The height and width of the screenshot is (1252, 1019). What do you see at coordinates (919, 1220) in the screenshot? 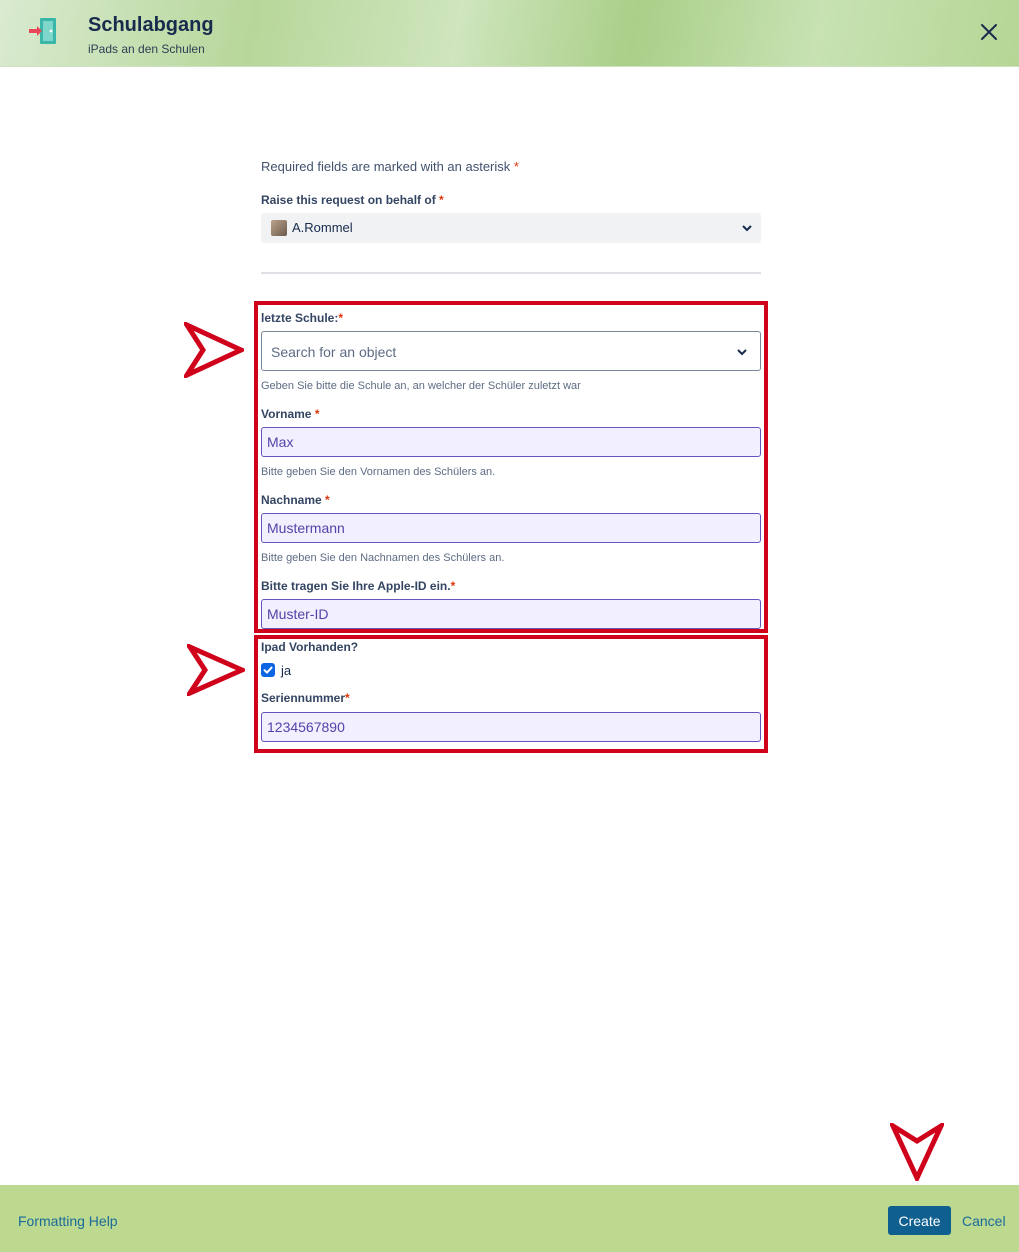
I see `create-button: Create` at bounding box center [919, 1220].